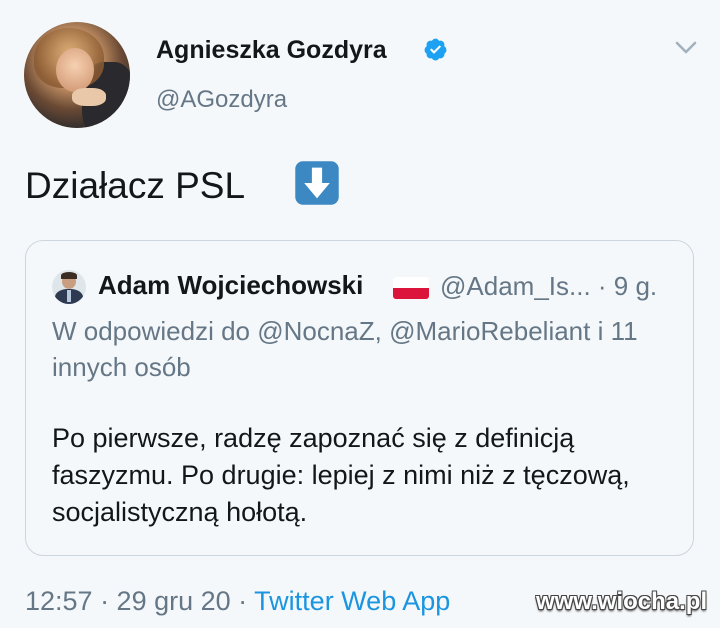  What do you see at coordinates (622, 601) in the screenshot?
I see `watermark: www.wiocha.pl` at bounding box center [622, 601].